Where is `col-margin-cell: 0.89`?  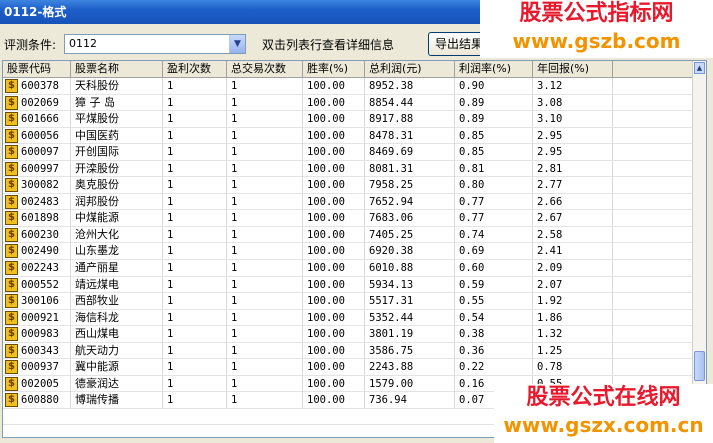
col-margin-cell: 0.89 is located at coordinates (494, 102).